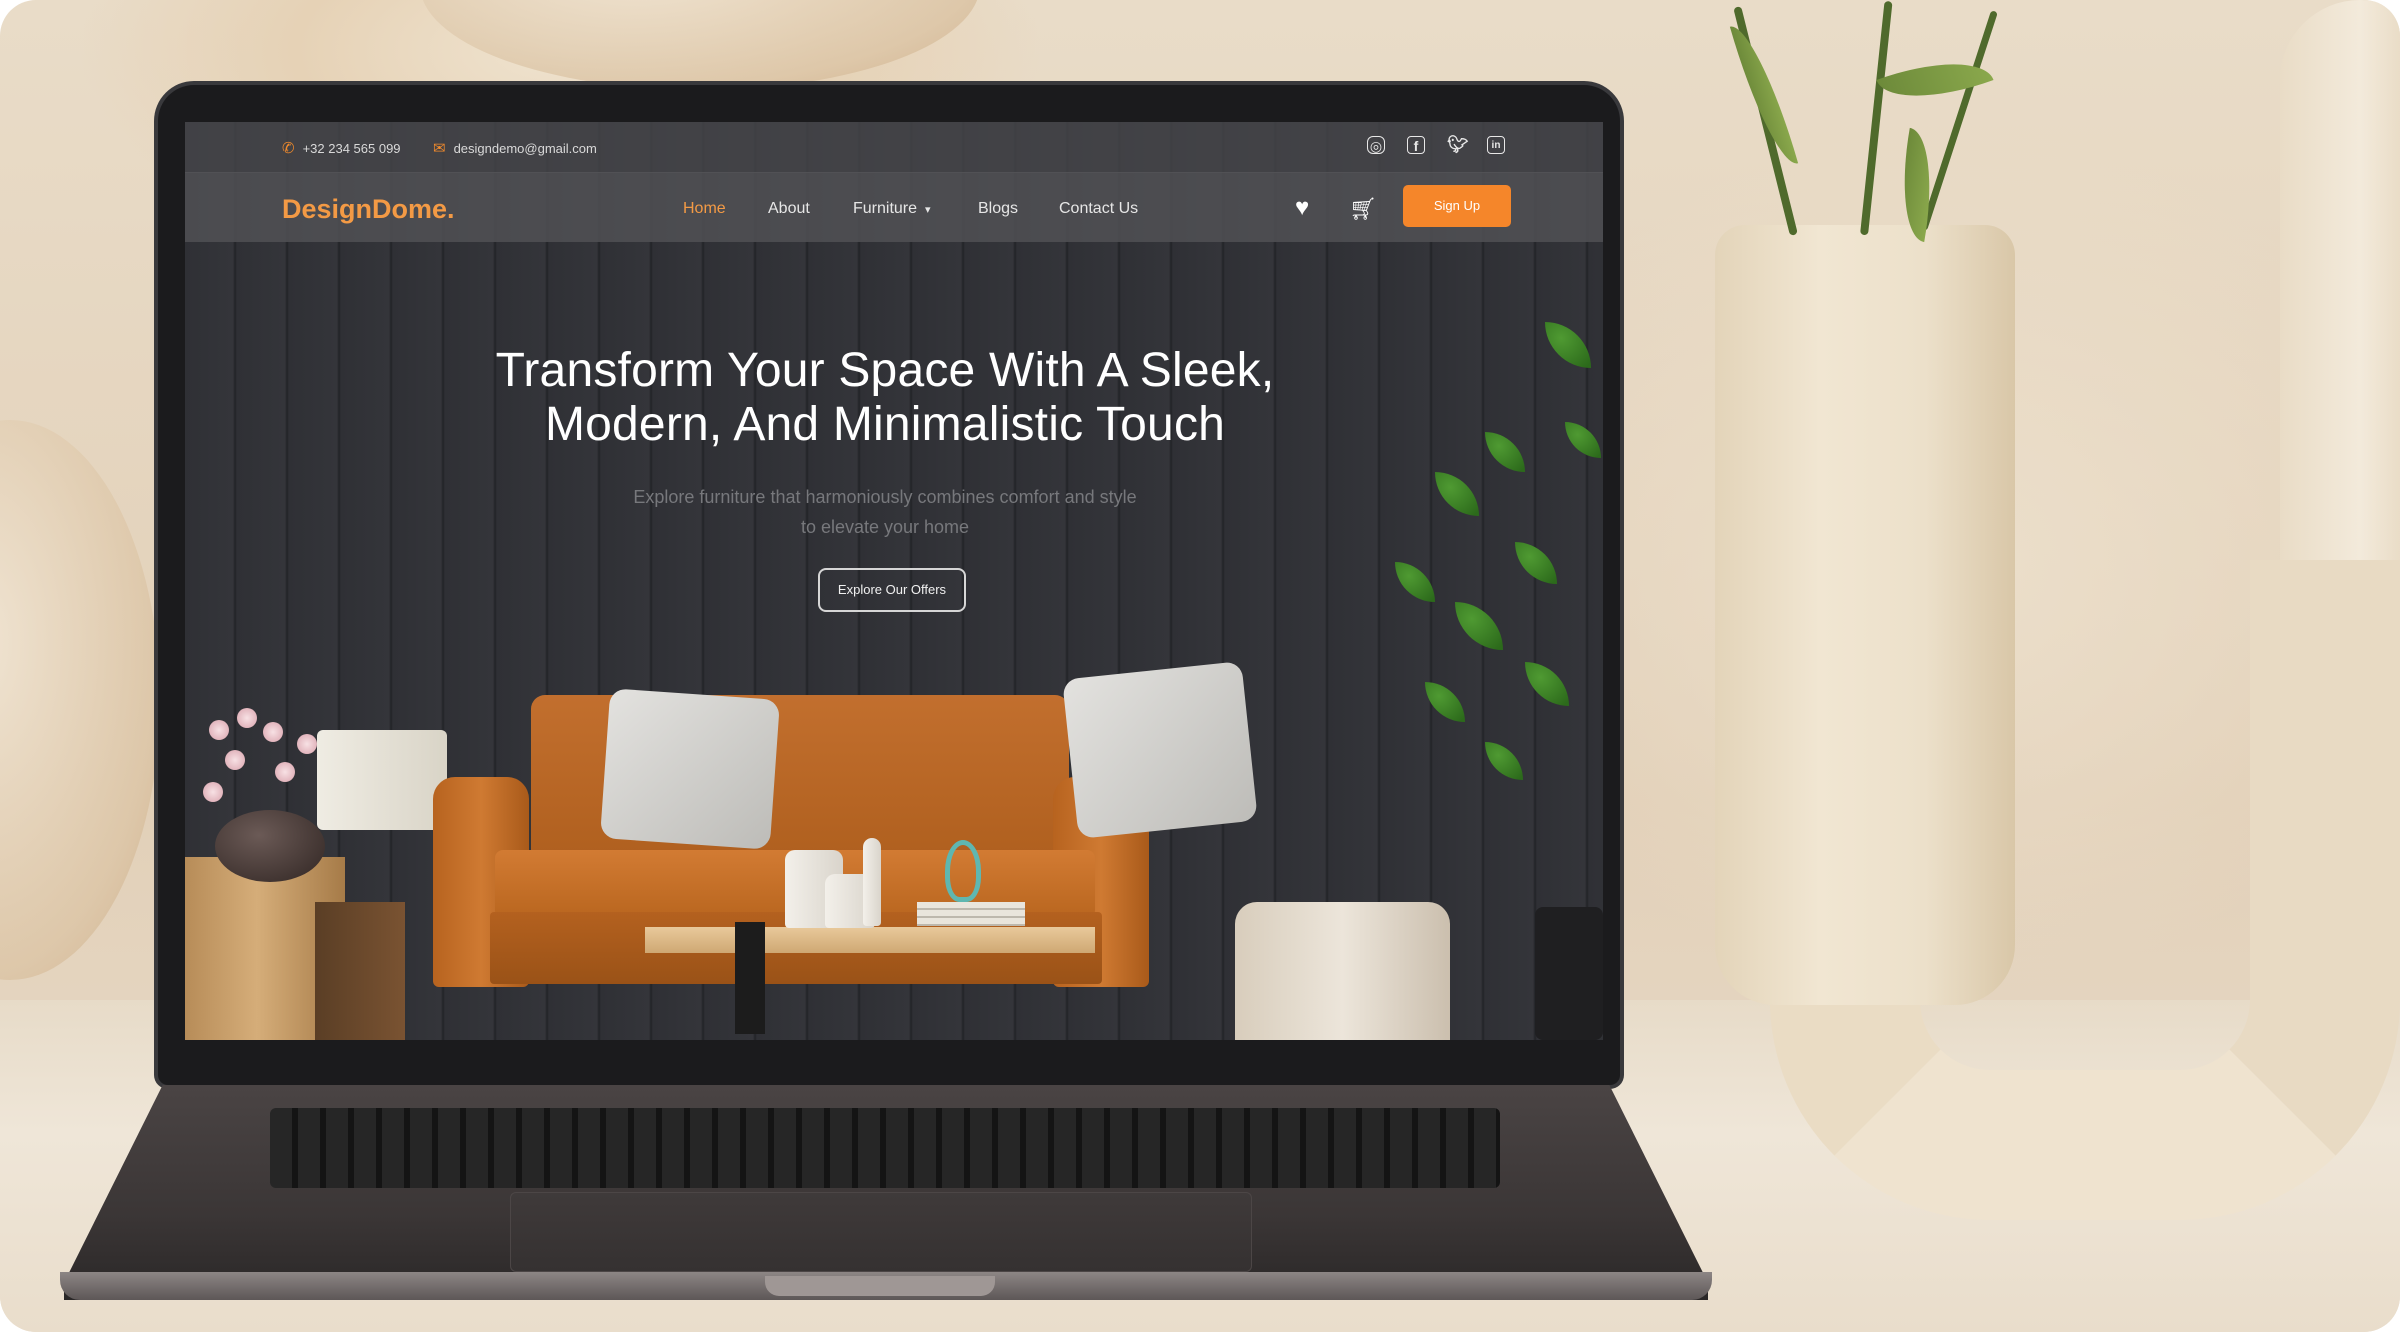 The width and height of the screenshot is (2400, 1332). What do you see at coordinates (1457, 206) in the screenshot?
I see `sign-up-button: Sign Up` at bounding box center [1457, 206].